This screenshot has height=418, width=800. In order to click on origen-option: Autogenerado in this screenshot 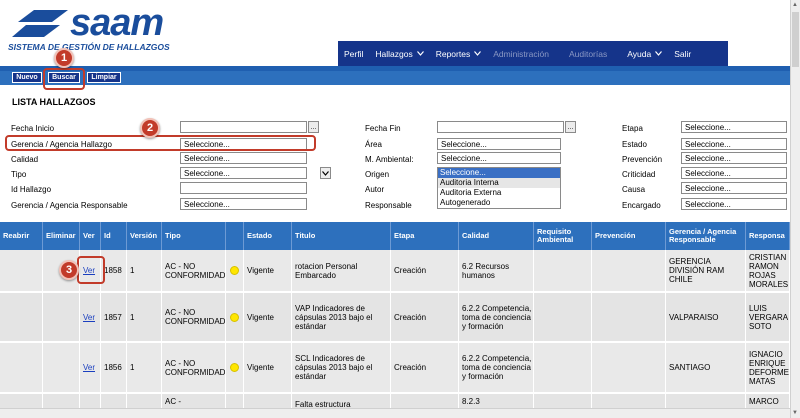, I will do `click(499, 203)`.